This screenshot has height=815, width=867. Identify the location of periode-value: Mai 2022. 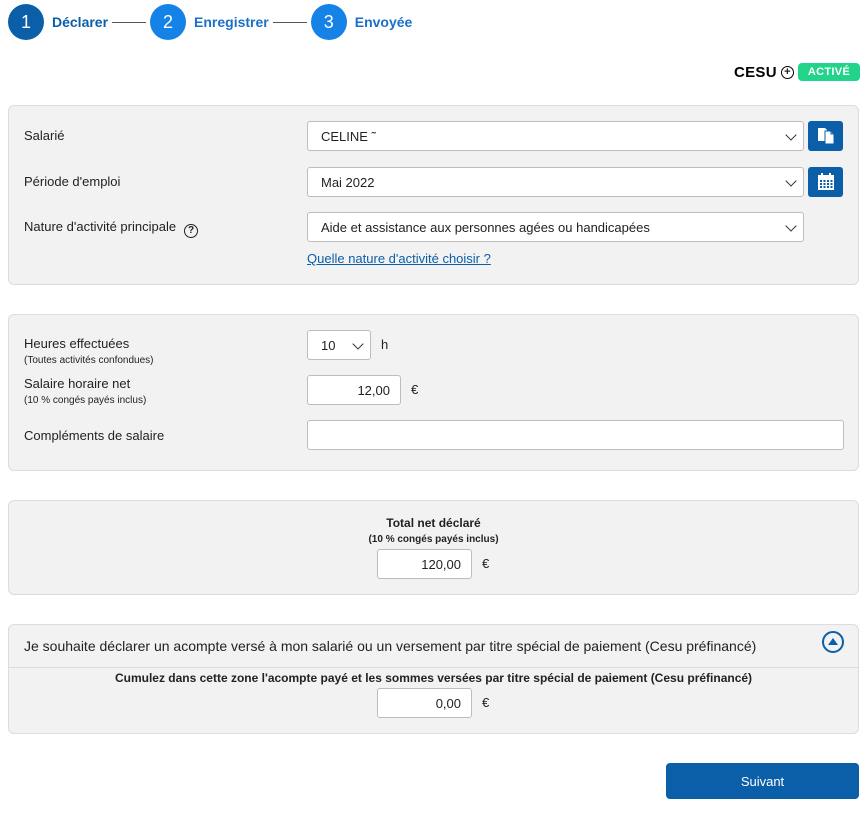
(348, 182).